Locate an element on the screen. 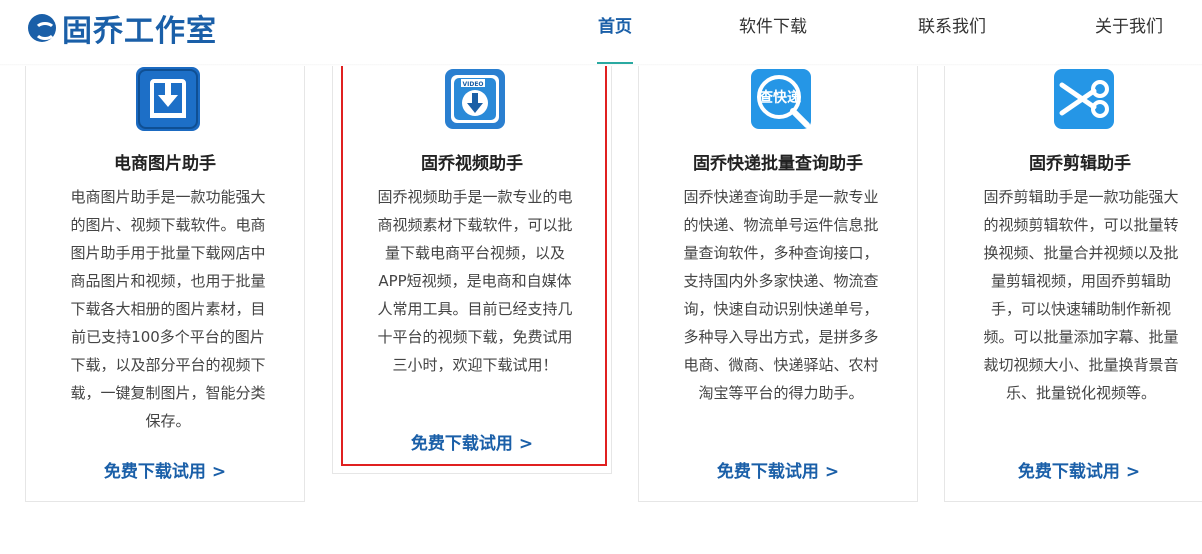 This screenshot has width=1202, height=554. card-title: 固乔剪辑助手 is located at coordinates (1080, 164).